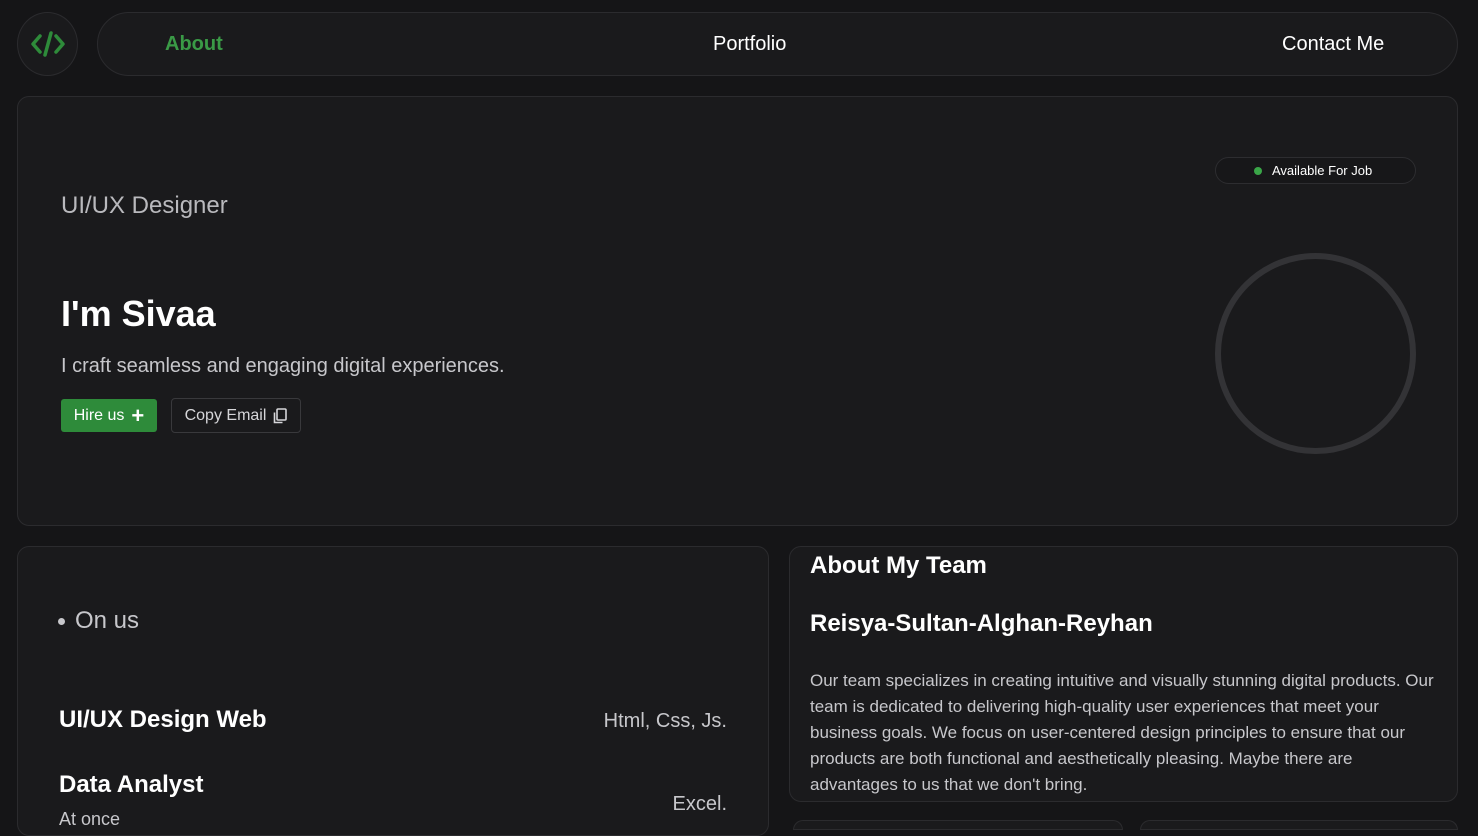  Describe the element at coordinates (99, 415) in the screenshot. I see `hire-us-label: Hire us` at that location.